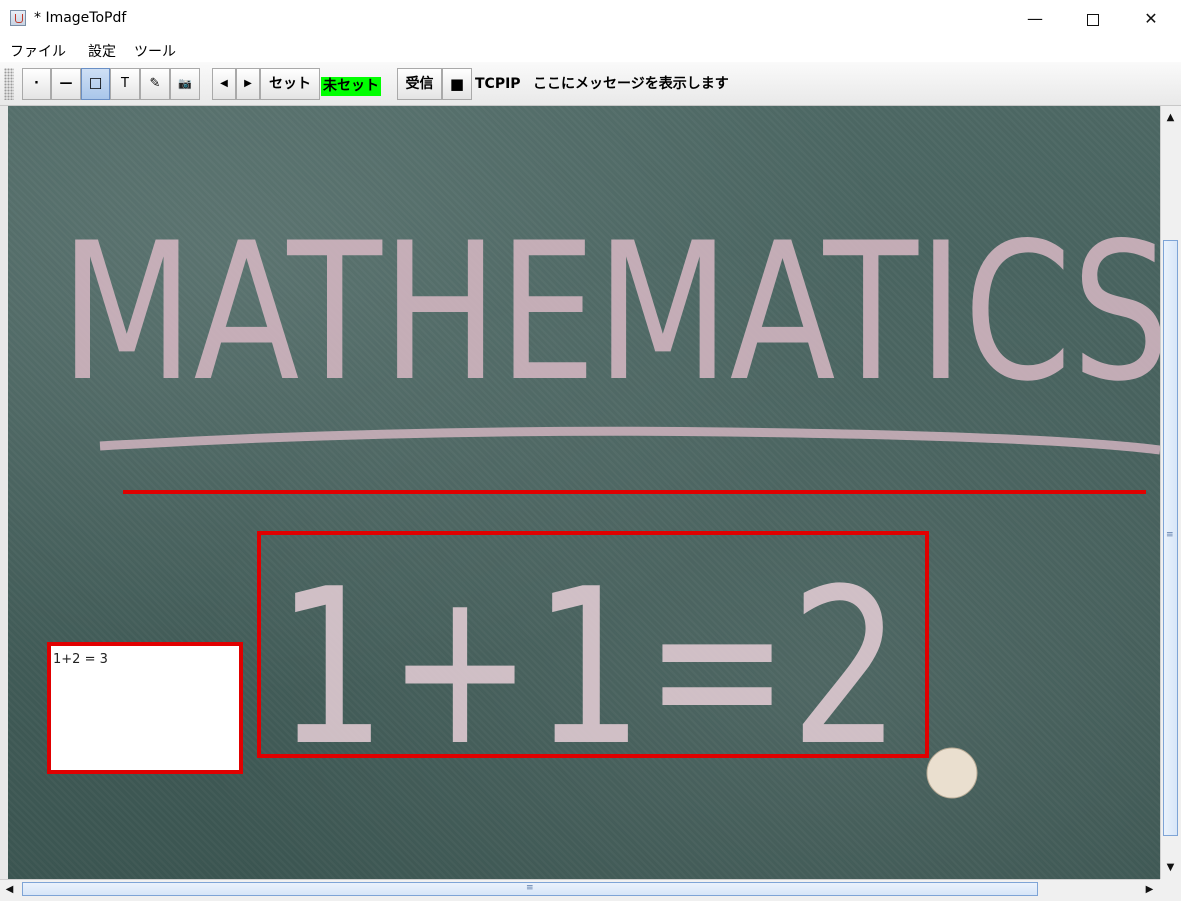  I want to click on camera-icon: 📷, so click(185, 83).